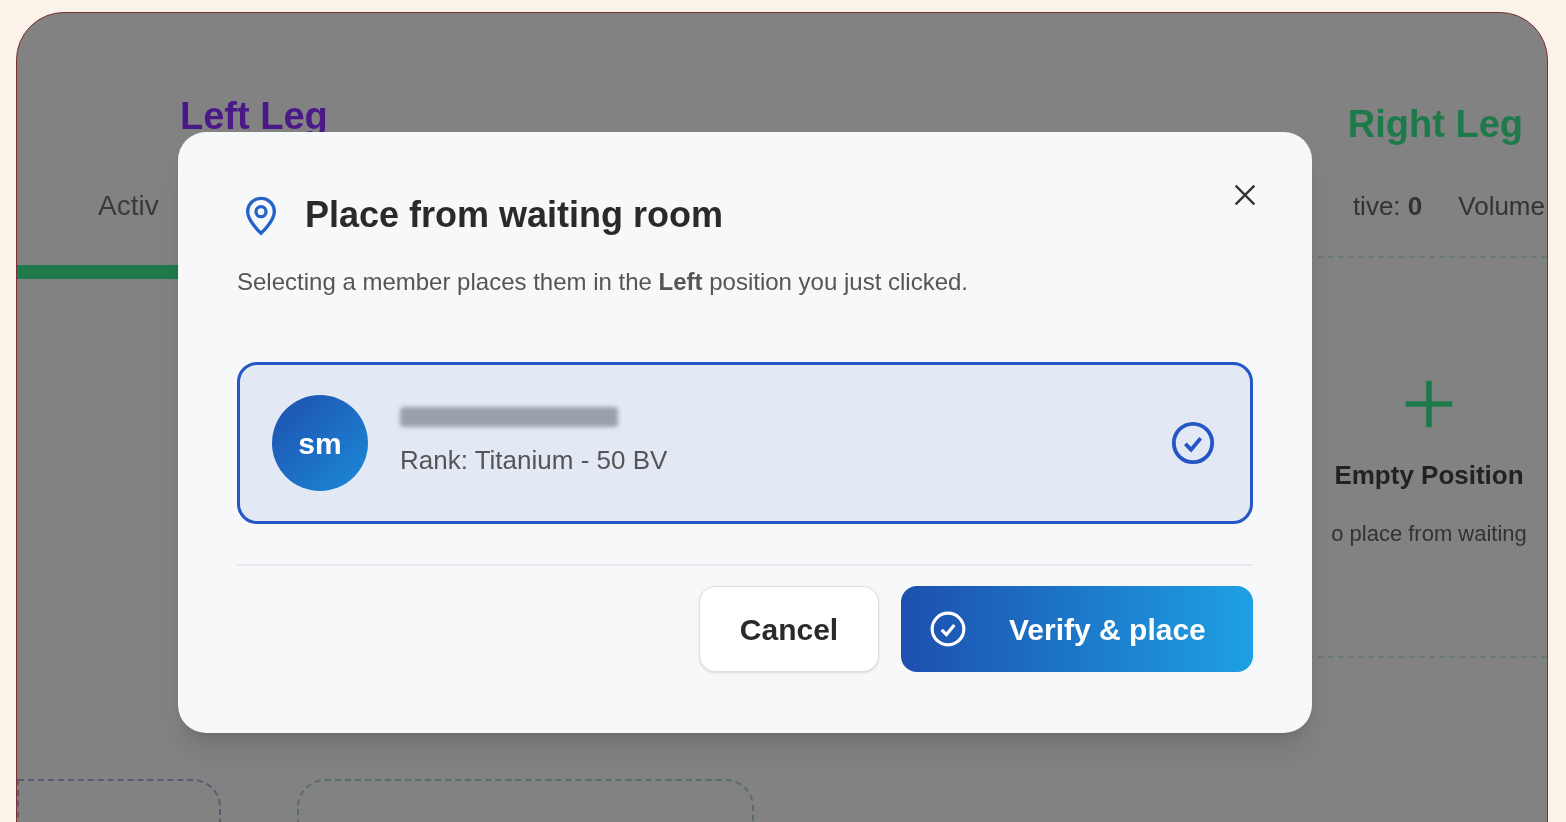 The width and height of the screenshot is (1566, 822). Describe the element at coordinates (534, 460) in the screenshot. I see `member-rank: Rank: Titanium - 50 BV` at that location.